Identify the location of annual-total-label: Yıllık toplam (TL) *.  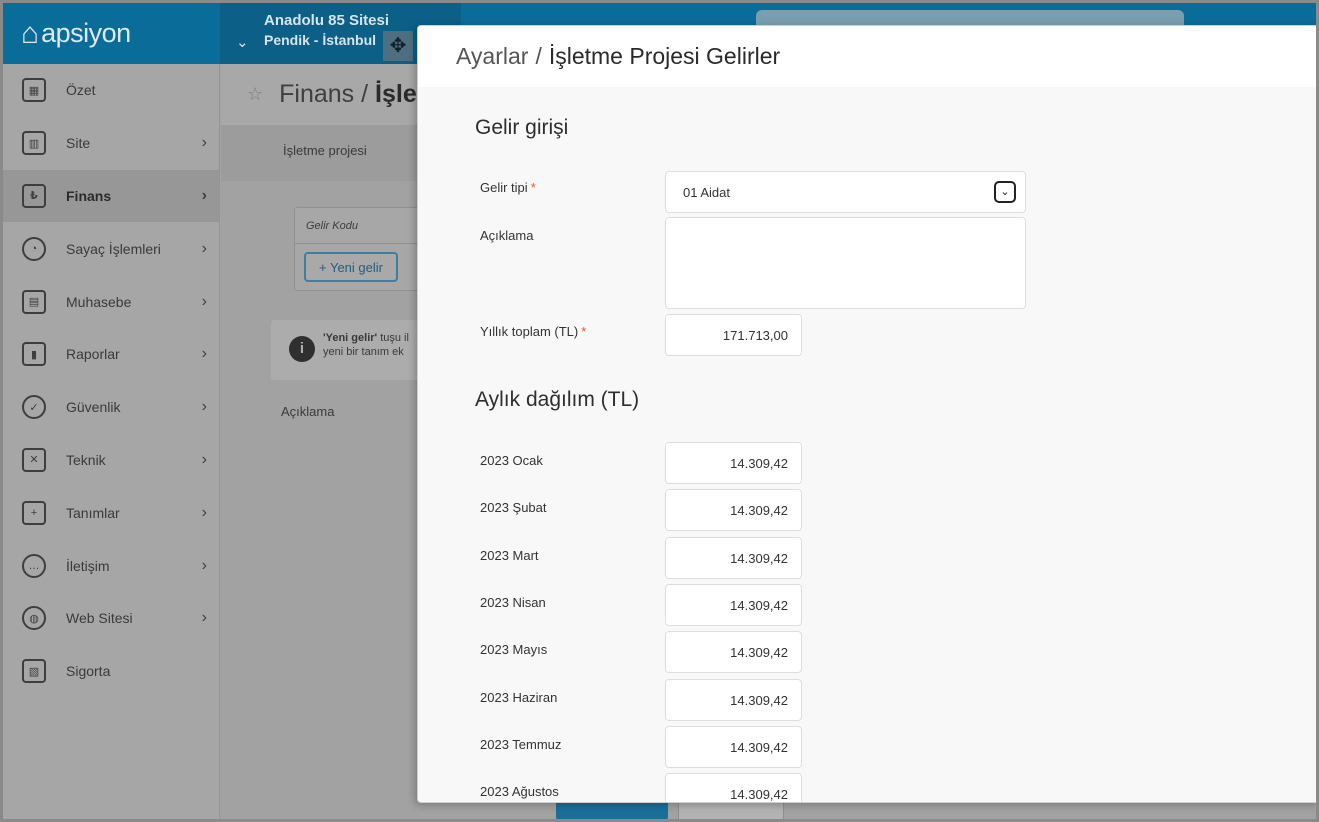
(533, 331).